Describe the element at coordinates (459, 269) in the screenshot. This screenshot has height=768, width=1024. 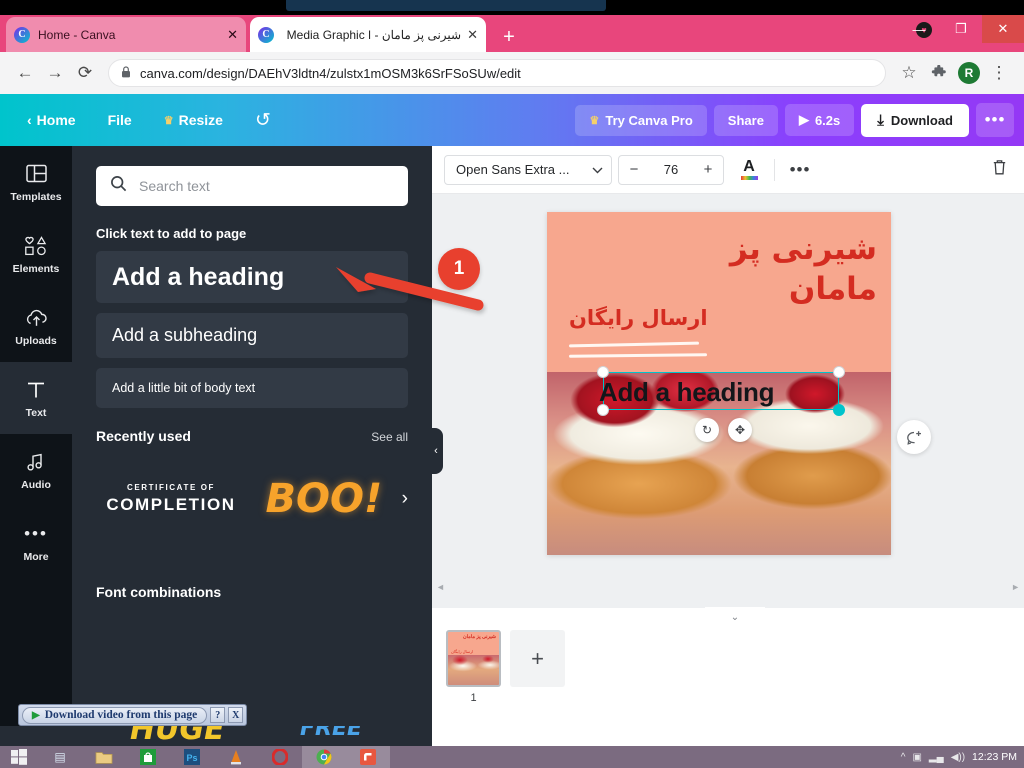
I see `annotation-step-badge: 1` at that location.